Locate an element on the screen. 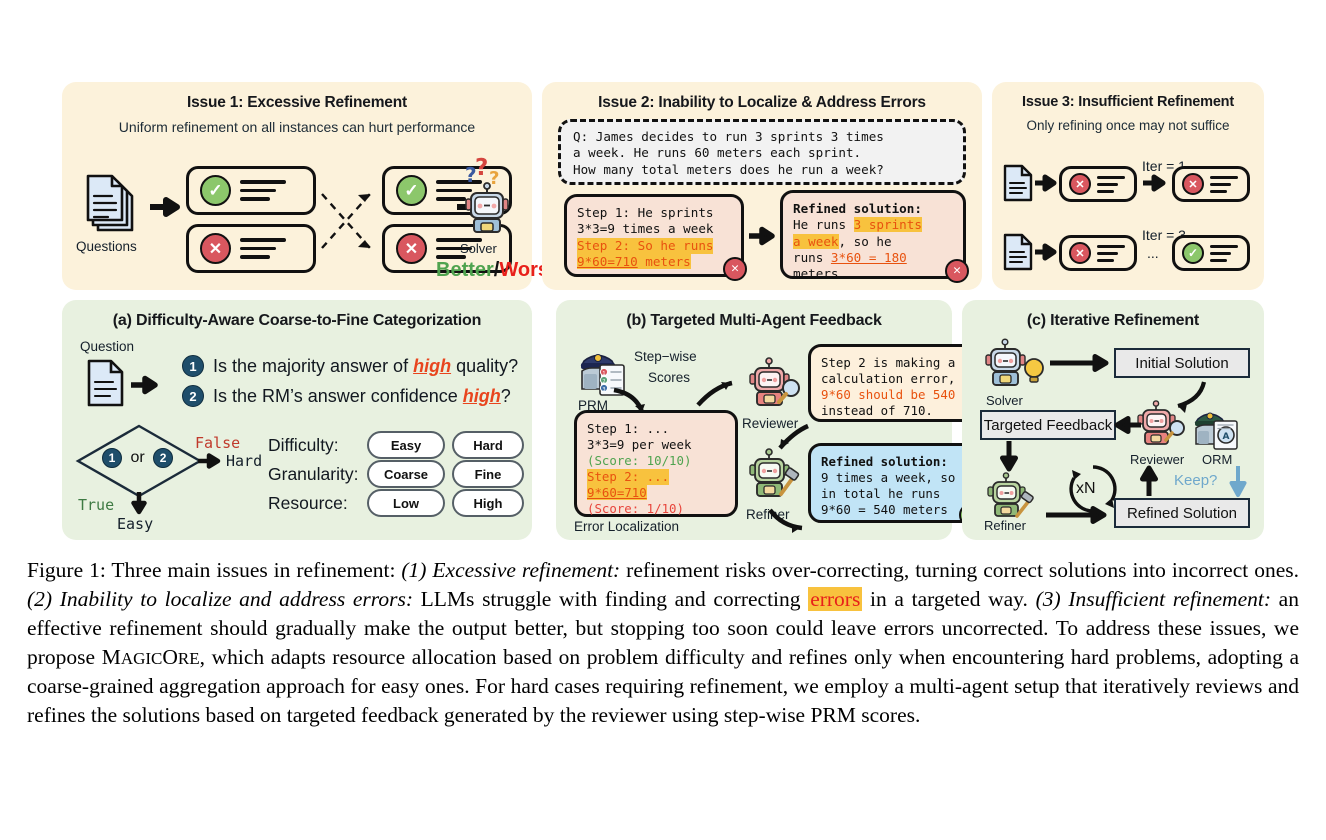 This screenshot has height=840, width=1326. svg-text: 3 is located at coordinates (603, 390).